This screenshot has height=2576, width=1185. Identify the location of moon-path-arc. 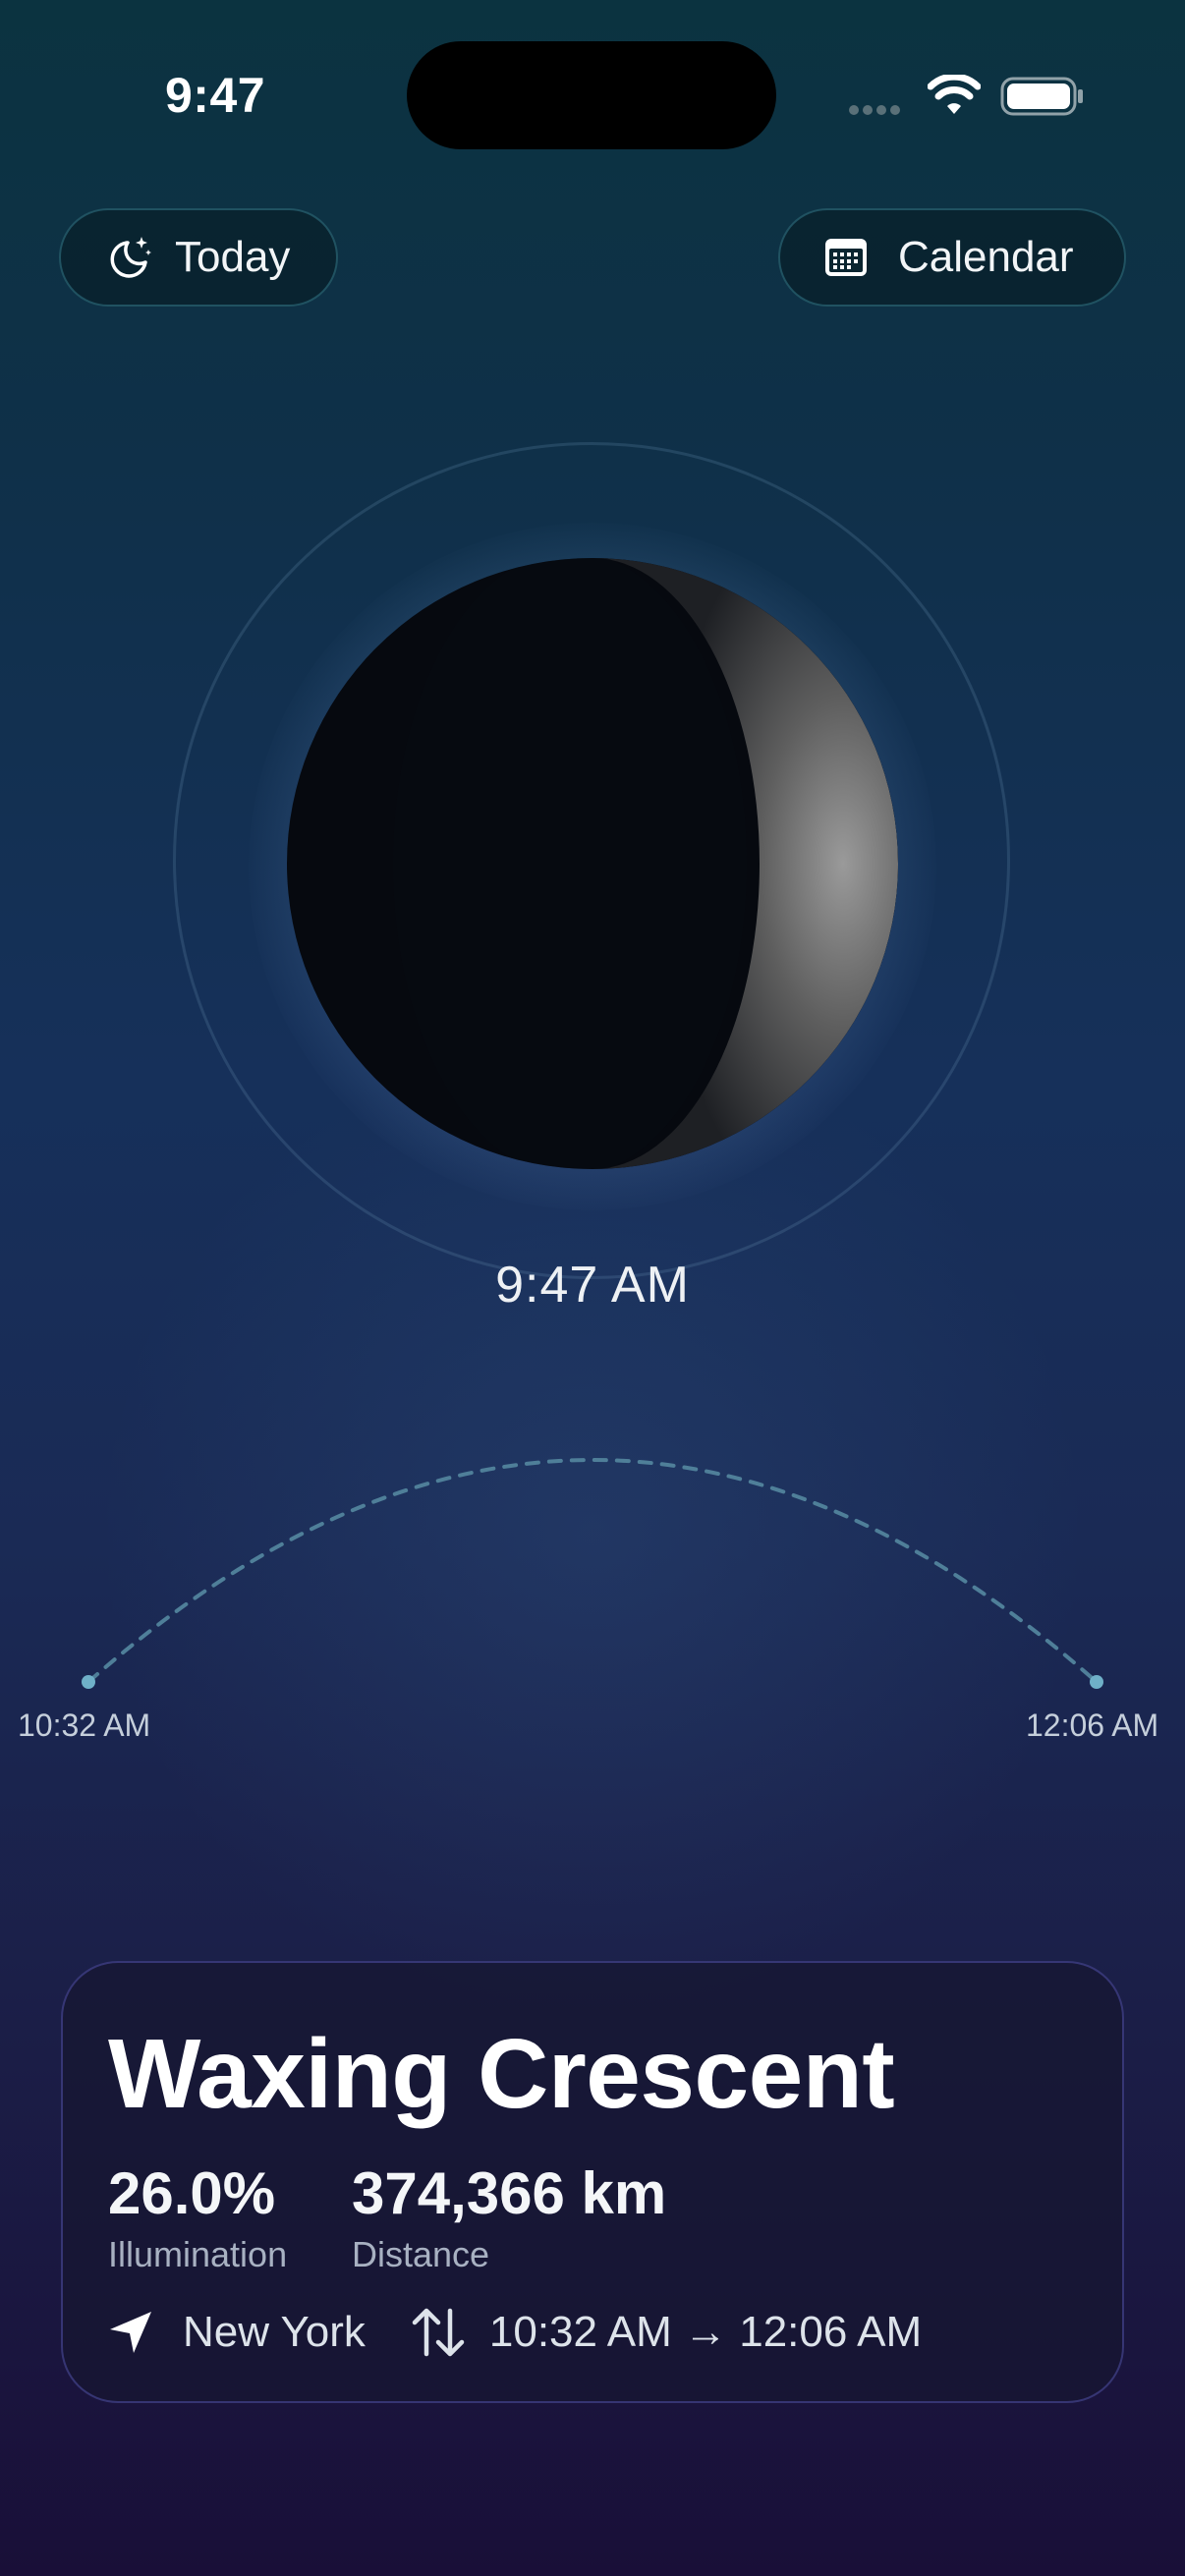
(592, 1573).